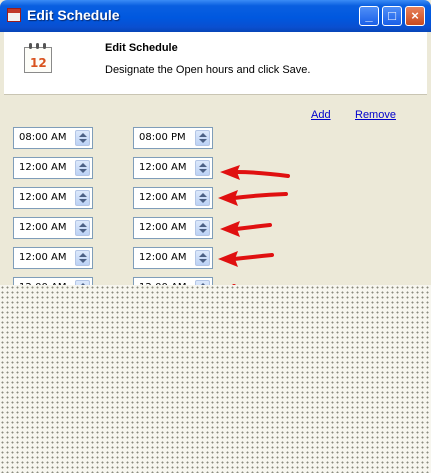  What do you see at coordinates (208, 70) in the screenshot?
I see `header-subtitle: Designate the Open hours and click Save.` at bounding box center [208, 70].